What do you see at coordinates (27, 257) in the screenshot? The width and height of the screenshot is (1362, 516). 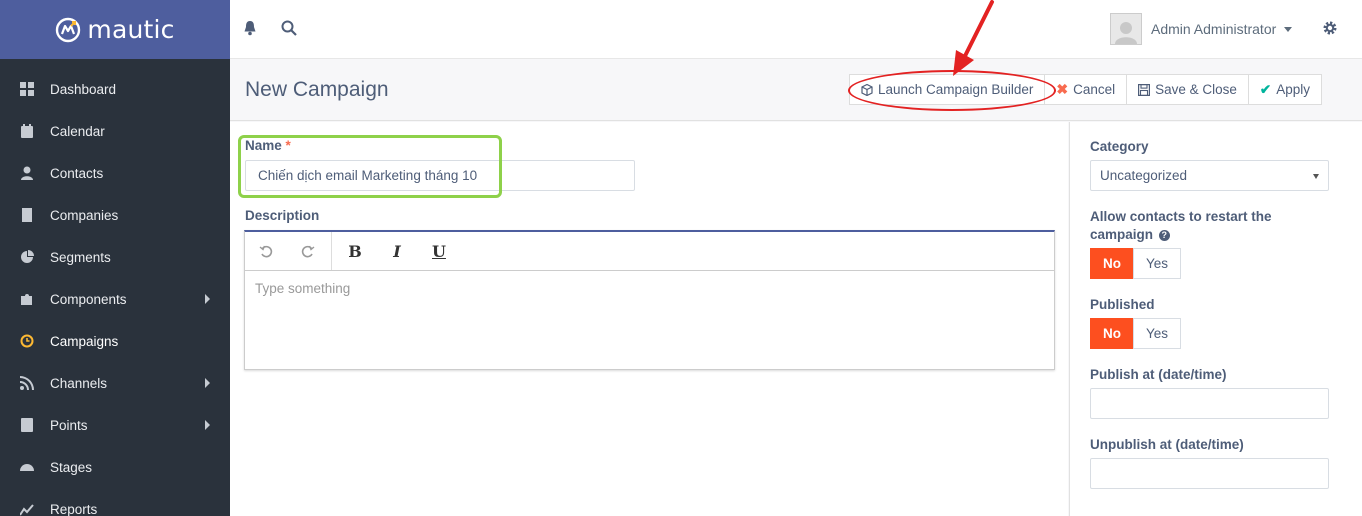 I see `pie-chart-icon` at bounding box center [27, 257].